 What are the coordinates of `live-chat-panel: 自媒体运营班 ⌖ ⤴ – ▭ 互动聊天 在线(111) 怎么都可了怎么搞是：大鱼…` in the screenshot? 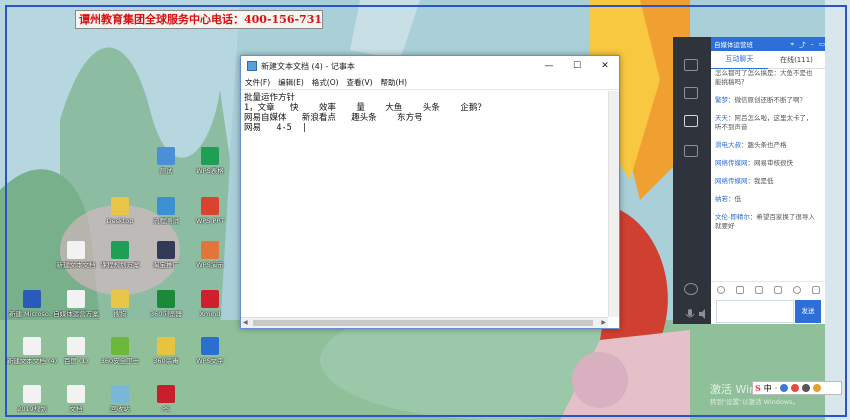 It's located at (749, 180).